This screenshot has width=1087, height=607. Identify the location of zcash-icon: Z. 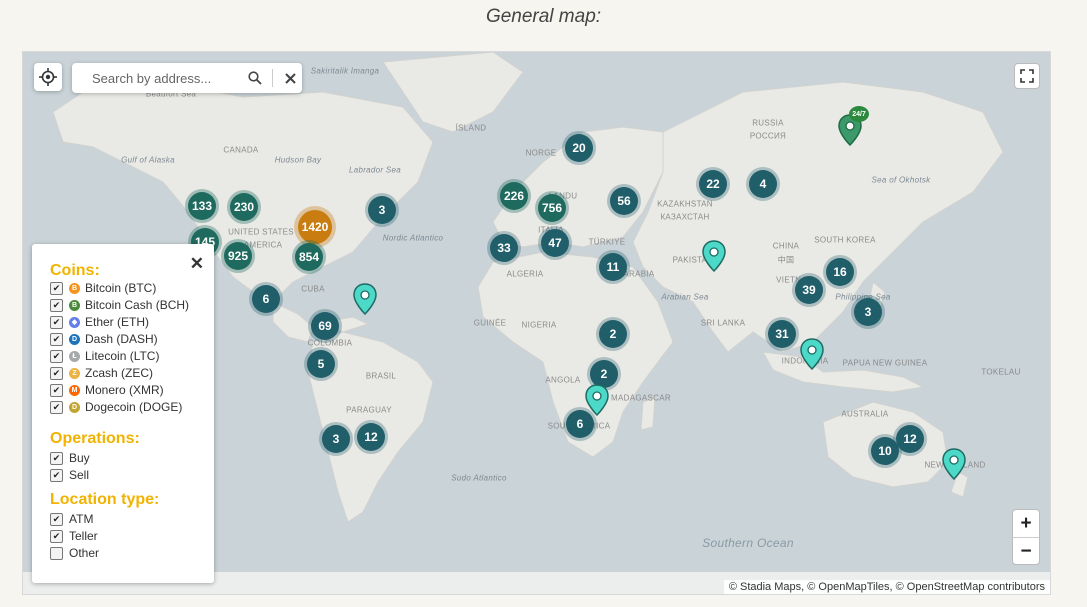
(74, 373).